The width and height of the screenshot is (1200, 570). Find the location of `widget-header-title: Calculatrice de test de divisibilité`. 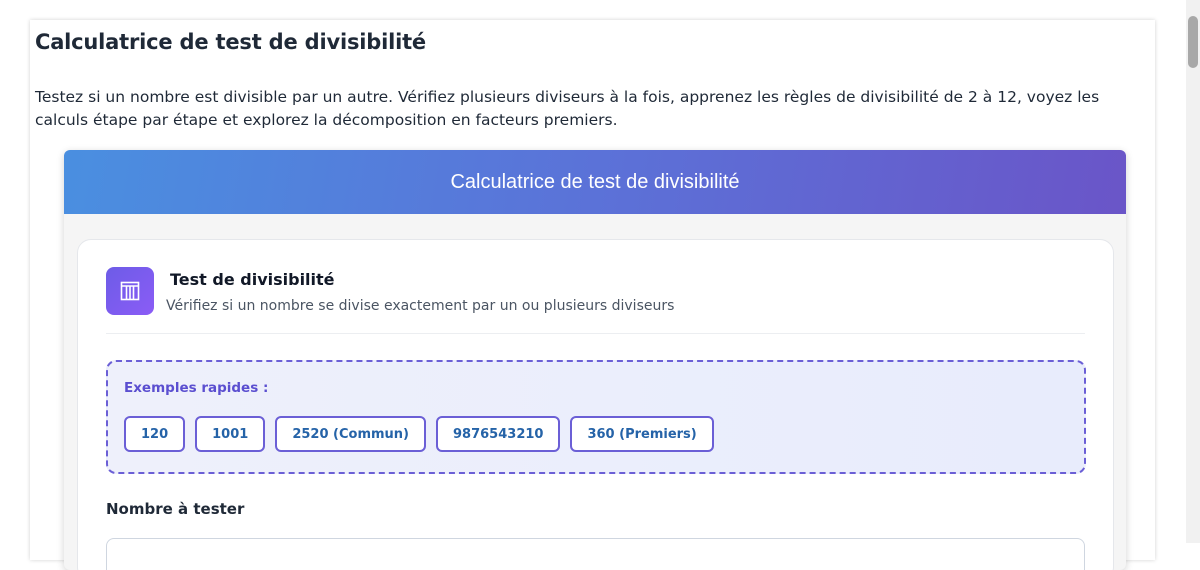

widget-header-title: Calculatrice de test de divisibilité is located at coordinates (595, 181).